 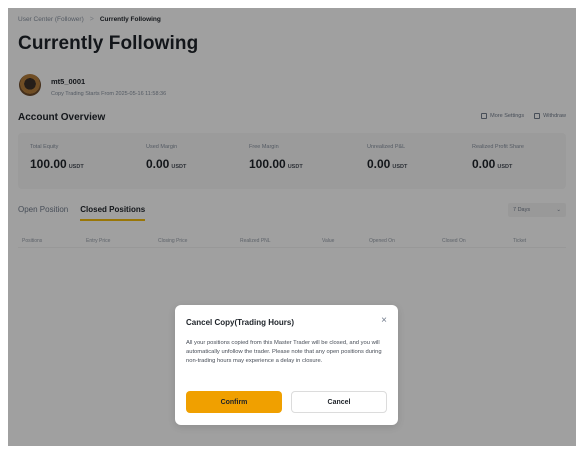 What do you see at coordinates (240, 322) in the screenshot?
I see `dialog-title: Cancel Copy(Trading Hours)` at bounding box center [240, 322].